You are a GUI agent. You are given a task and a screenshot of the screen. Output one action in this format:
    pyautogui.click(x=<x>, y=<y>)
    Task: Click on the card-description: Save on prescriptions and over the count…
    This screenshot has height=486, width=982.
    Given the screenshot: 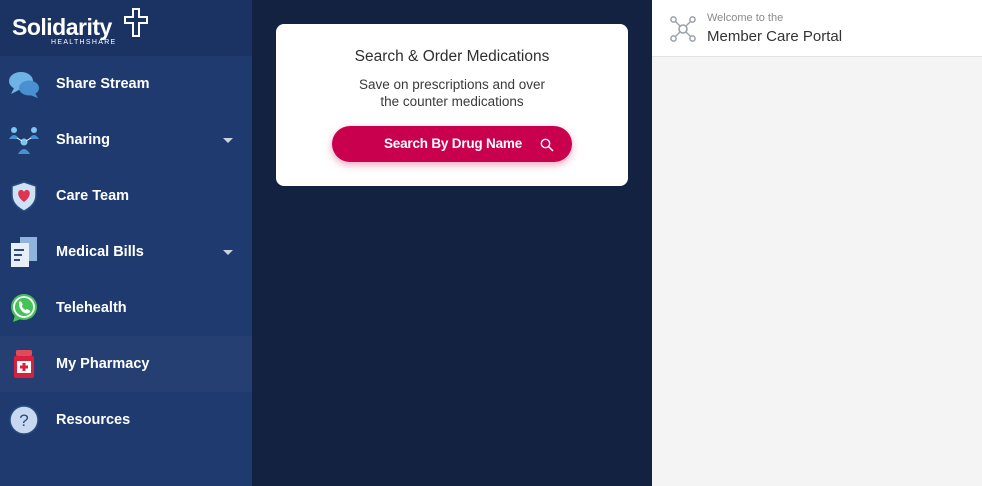 What is the action you would take?
    pyautogui.click(x=452, y=93)
    